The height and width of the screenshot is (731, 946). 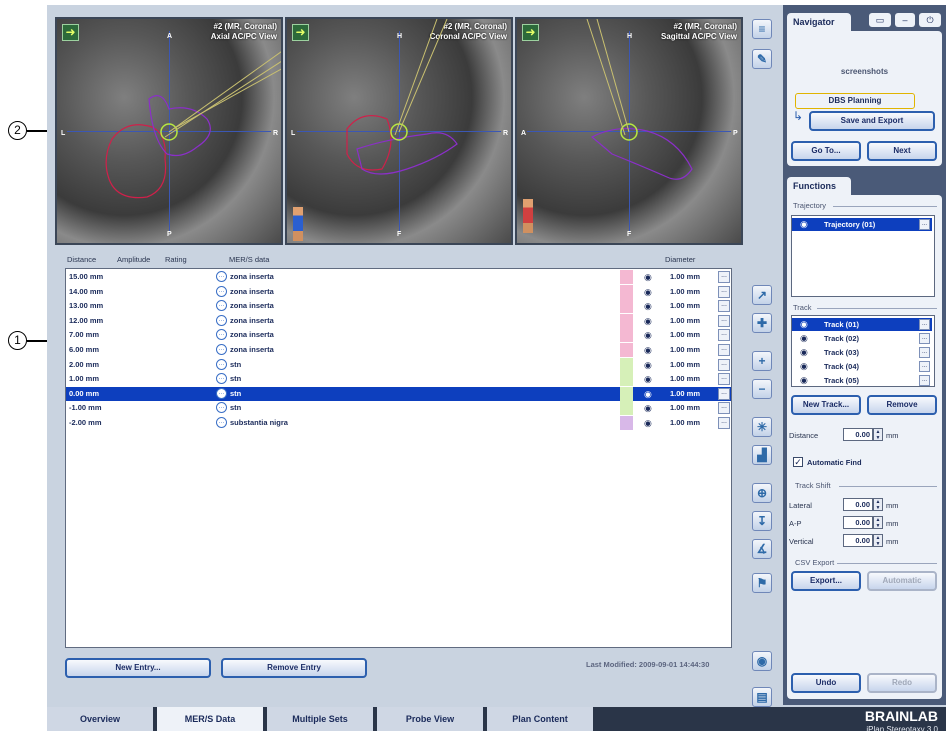 What do you see at coordinates (762, 583) in the screenshot?
I see `flag-icon: ⚑` at bounding box center [762, 583].